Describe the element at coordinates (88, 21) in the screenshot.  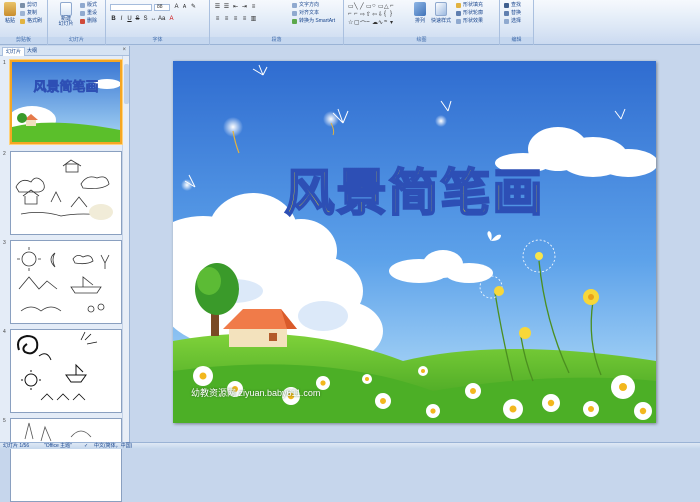
I see `delete-slide-button: 删除` at that location.